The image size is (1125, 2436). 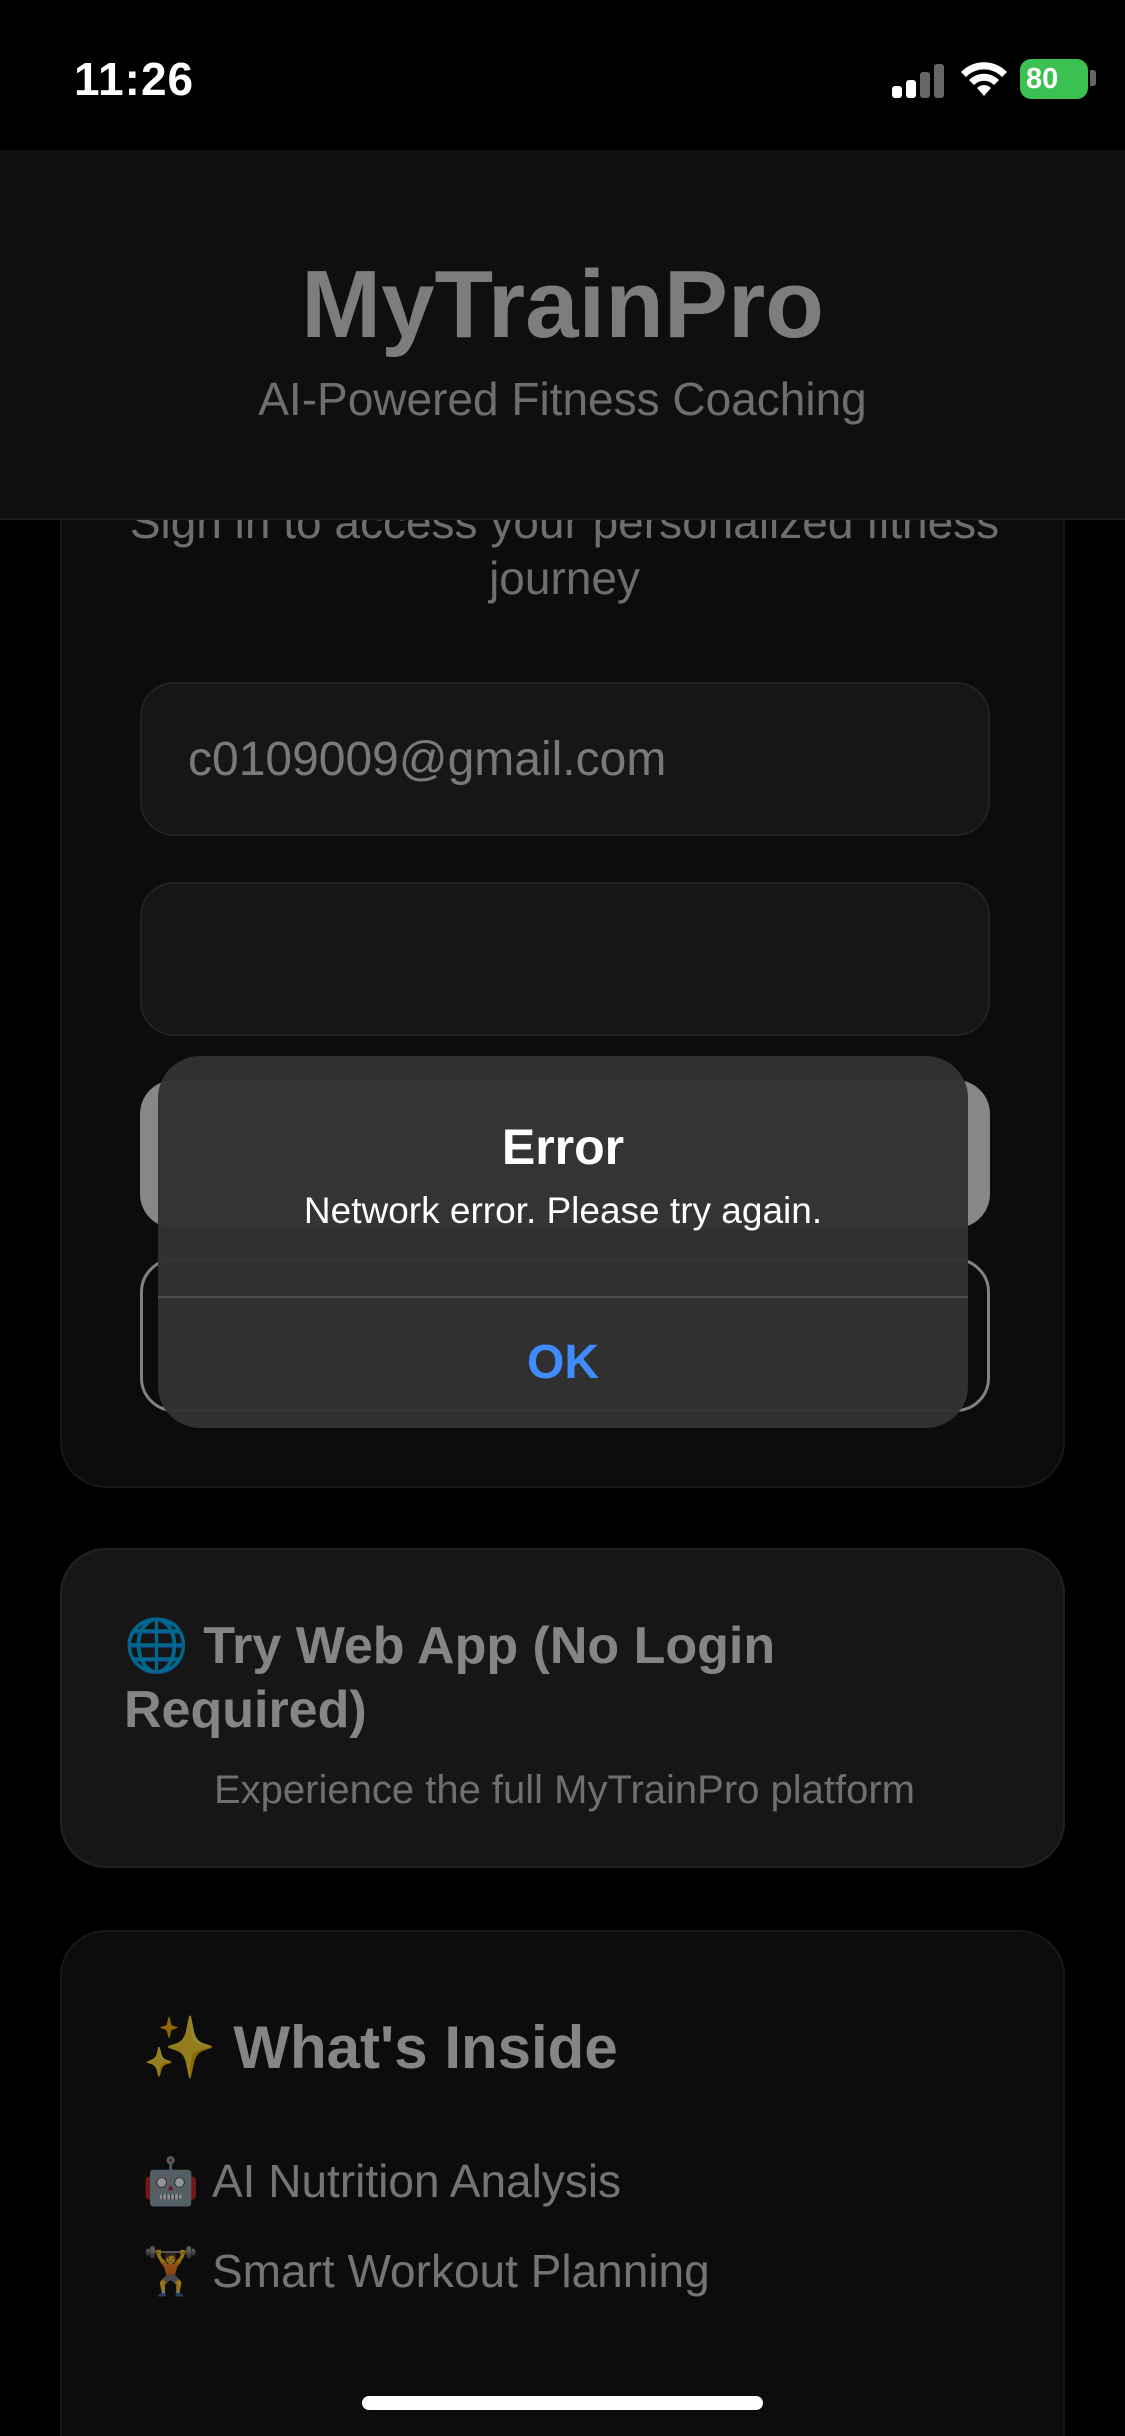 What do you see at coordinates (134, 79) in the screenshot?
I see `status-time: 11:26` at bounding box center [134, 79].